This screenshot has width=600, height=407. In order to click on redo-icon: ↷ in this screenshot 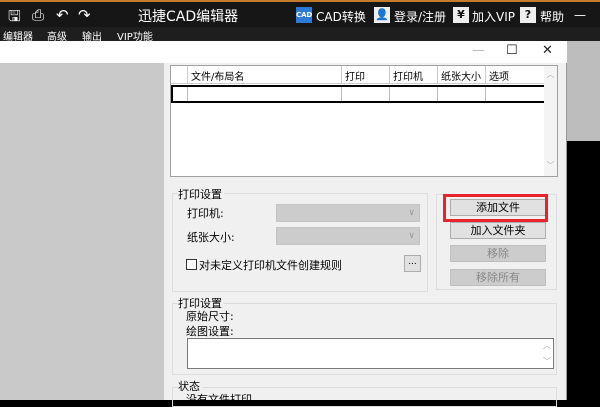, I will do `click(84, 15)`.